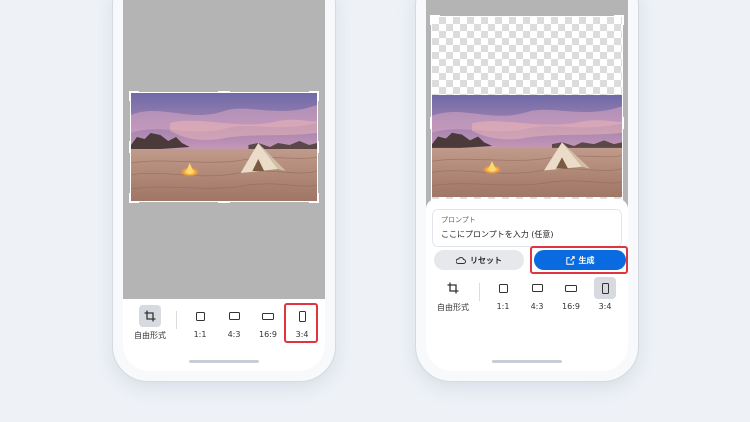 This screenshot has height=422, width=750. Describe the element at coordinates (579, 260) in the screenshot. I see `highlight-box-generate` at that location.